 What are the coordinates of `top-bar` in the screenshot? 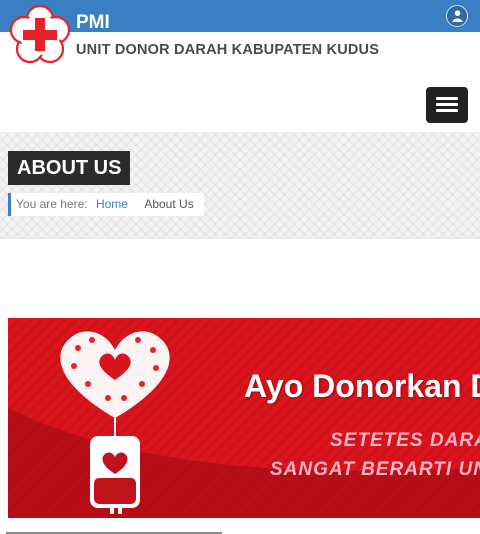 It's located at (240, 16).